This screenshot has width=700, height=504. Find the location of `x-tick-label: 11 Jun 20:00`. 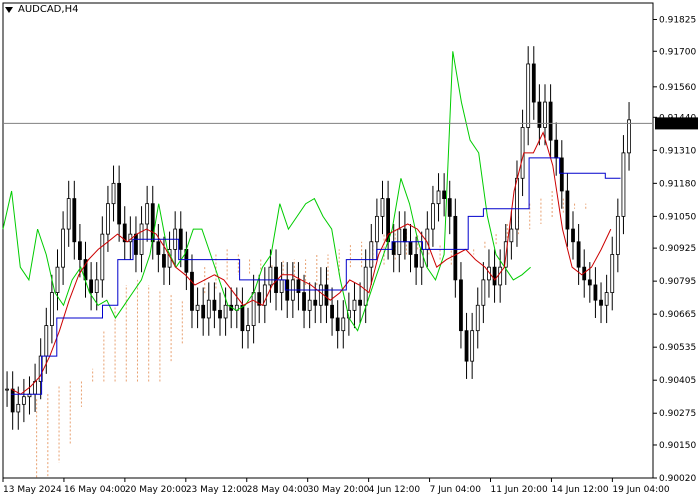

x-tick-label: 11 Jun 20:00 is located at coordinates (519, 490).